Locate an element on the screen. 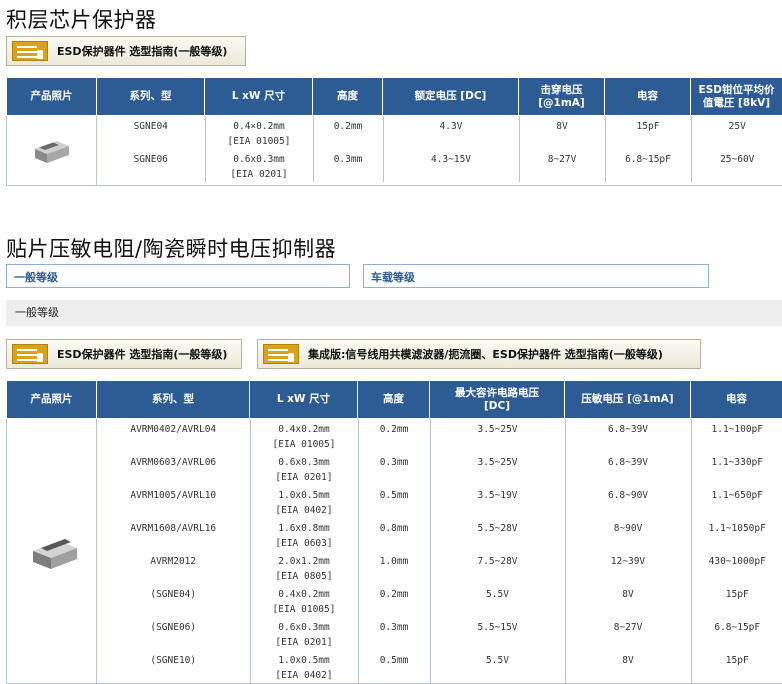 The image size is (782, 684). table-cell: AVRM0603/AVRL06 is located at coordinates (173, 468).